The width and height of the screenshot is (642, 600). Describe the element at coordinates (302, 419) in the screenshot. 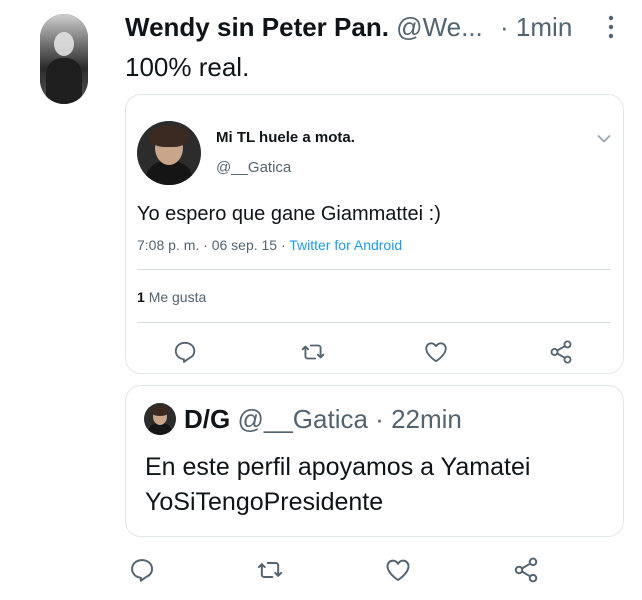

I see `quote-handle: @__Gatica` at that location.